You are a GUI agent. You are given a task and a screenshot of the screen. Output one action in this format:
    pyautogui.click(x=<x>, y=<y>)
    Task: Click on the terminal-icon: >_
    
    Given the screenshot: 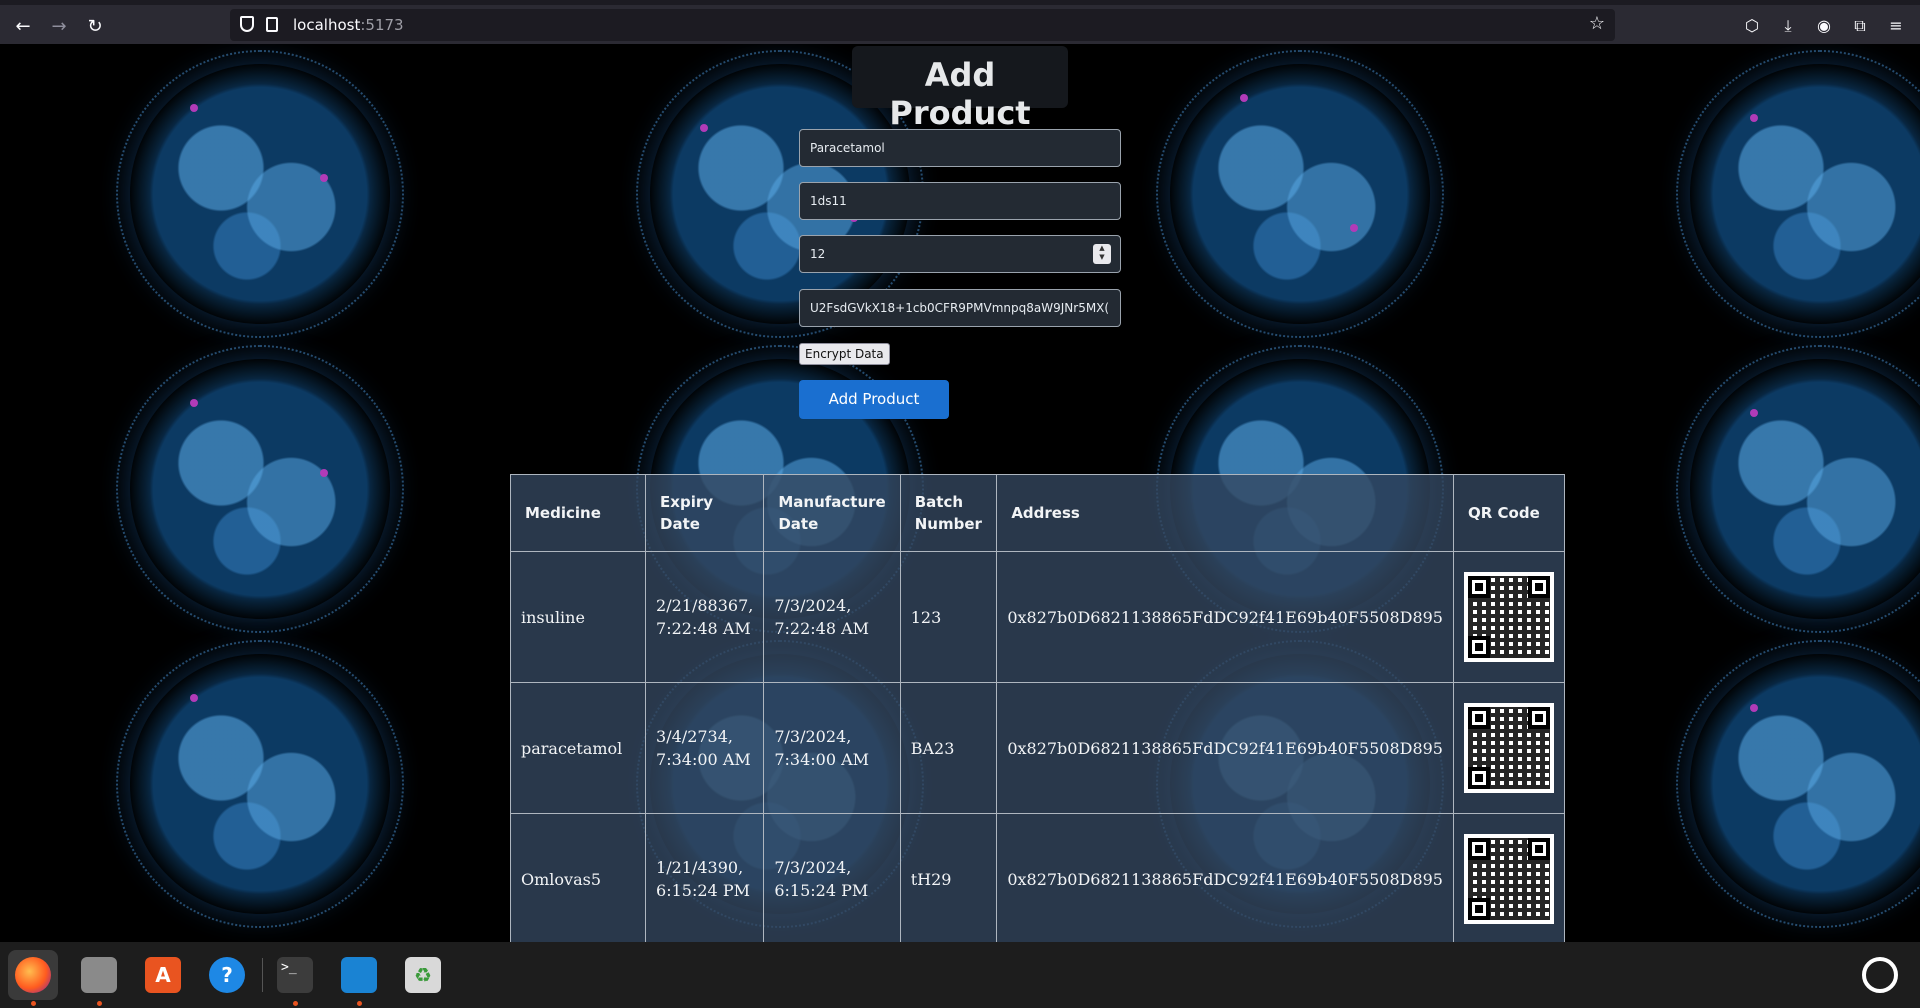 What is the action you would take?
    pyautogui.click(x=295, y=975)
    